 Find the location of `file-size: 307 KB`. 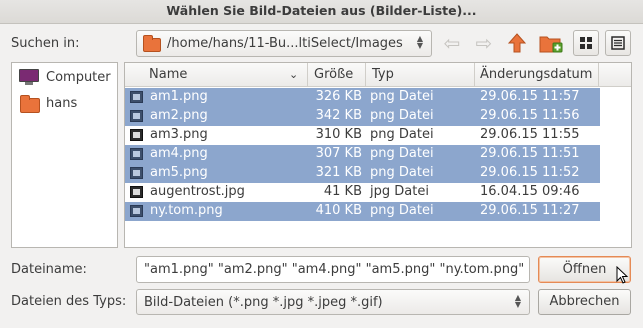

file-size: 307 KB is located at coordinates (338, 153).